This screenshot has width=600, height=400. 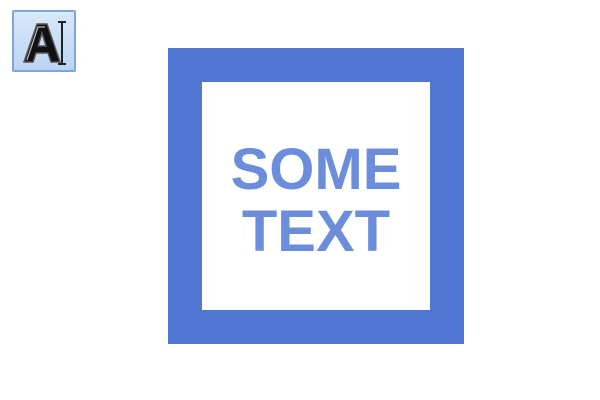 I want to click on text-line-2: TEXT, so click(x=316, y=231).